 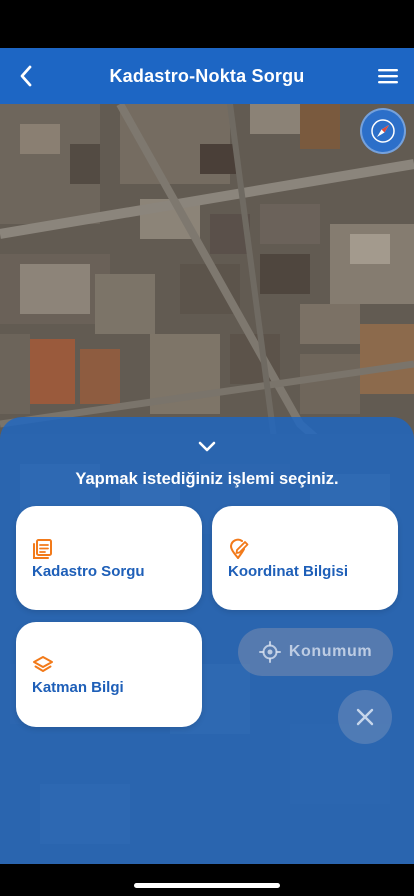 I want to click on menu-button, so click(x=388, y=76).